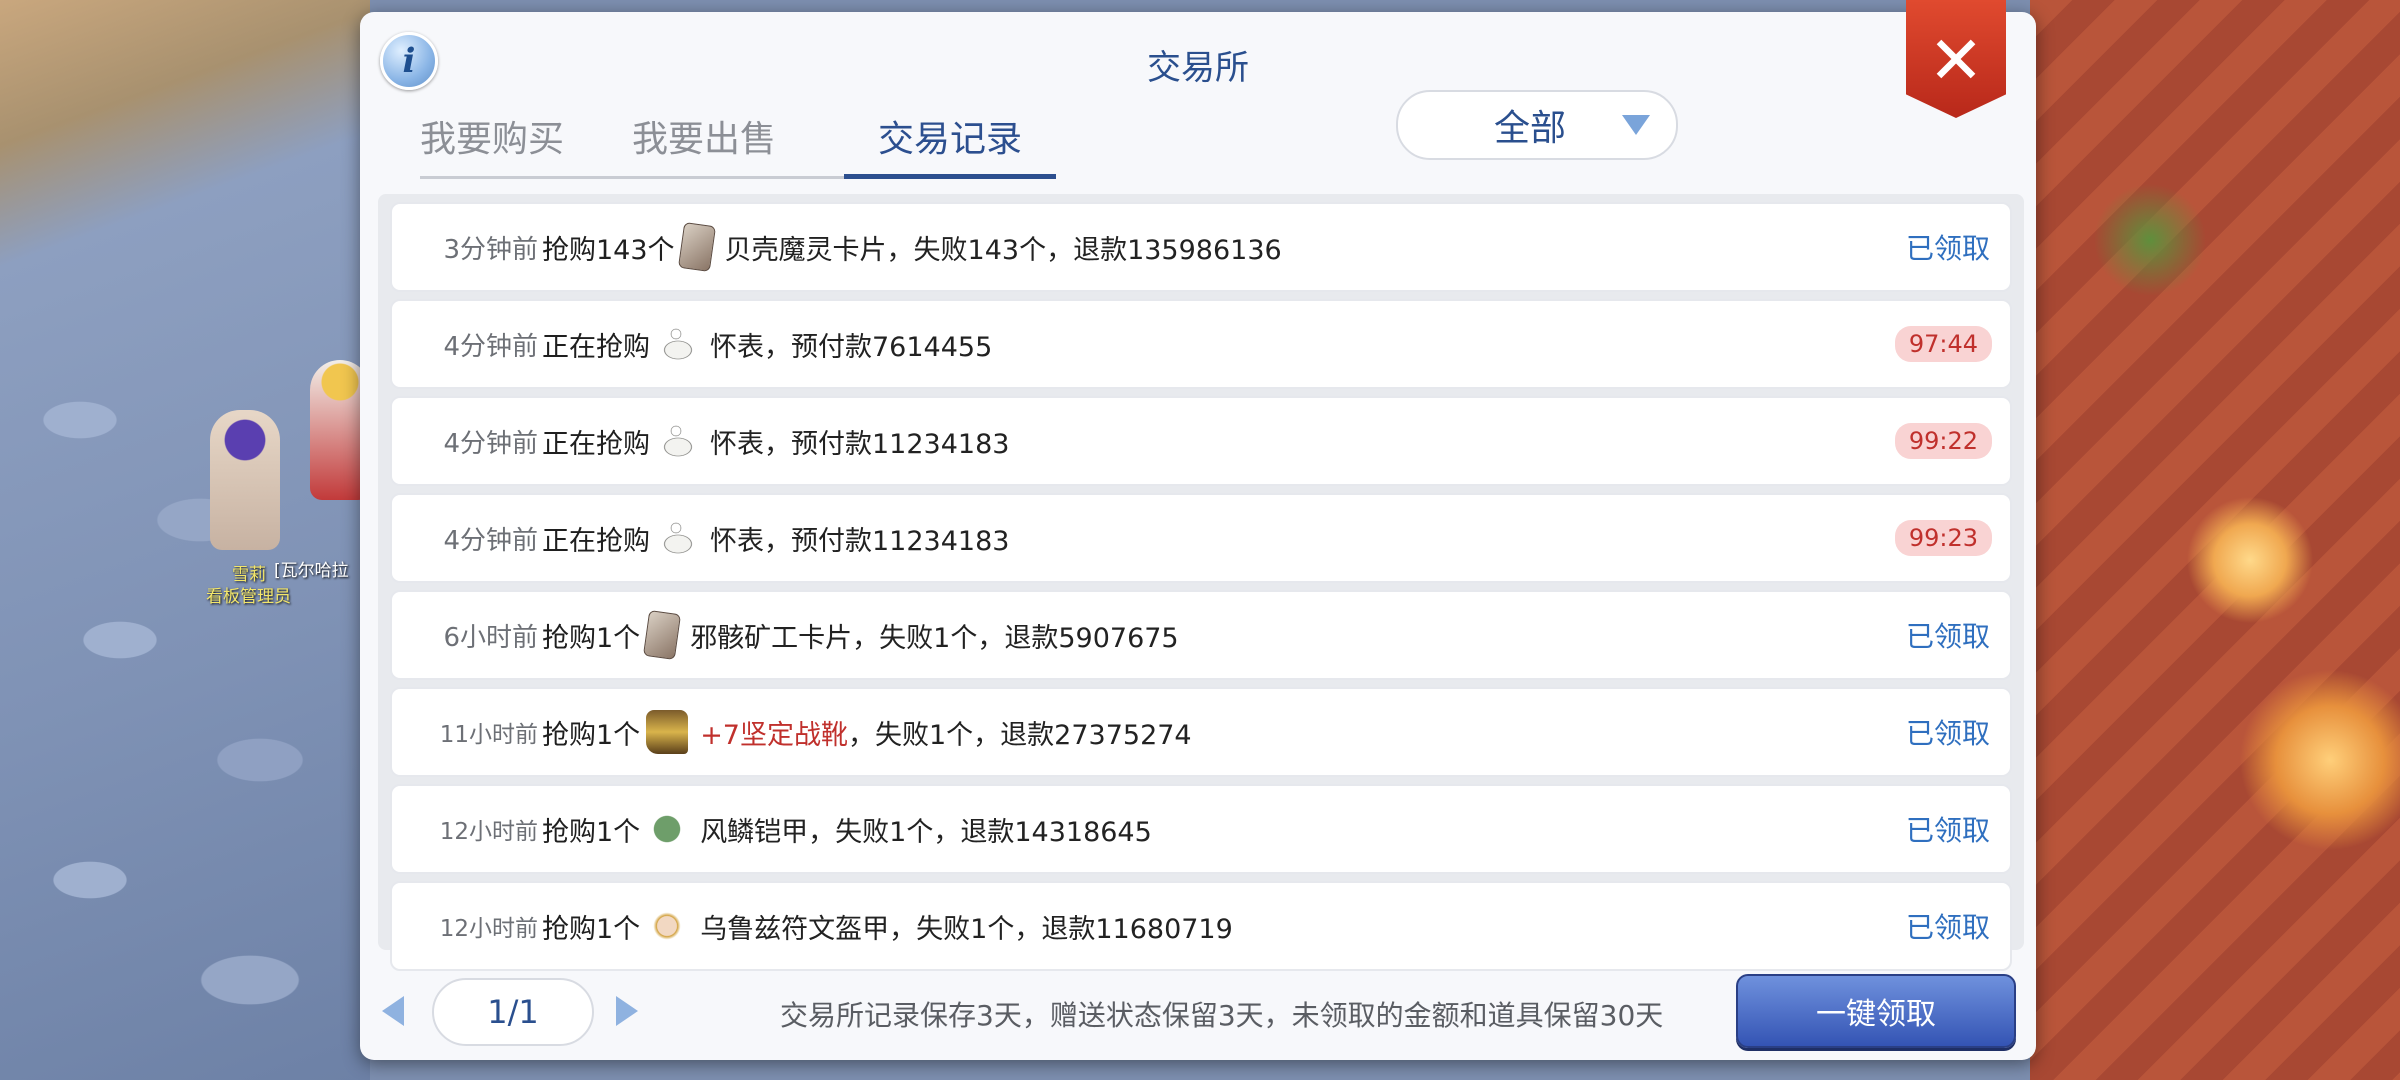  What do you see at coordinates (1201, 538) in the screenshot?
I see `record-row: 4分钟前 正在抢购 怀表，预付款11234183 99:23` at bounding box center [1201, 538].